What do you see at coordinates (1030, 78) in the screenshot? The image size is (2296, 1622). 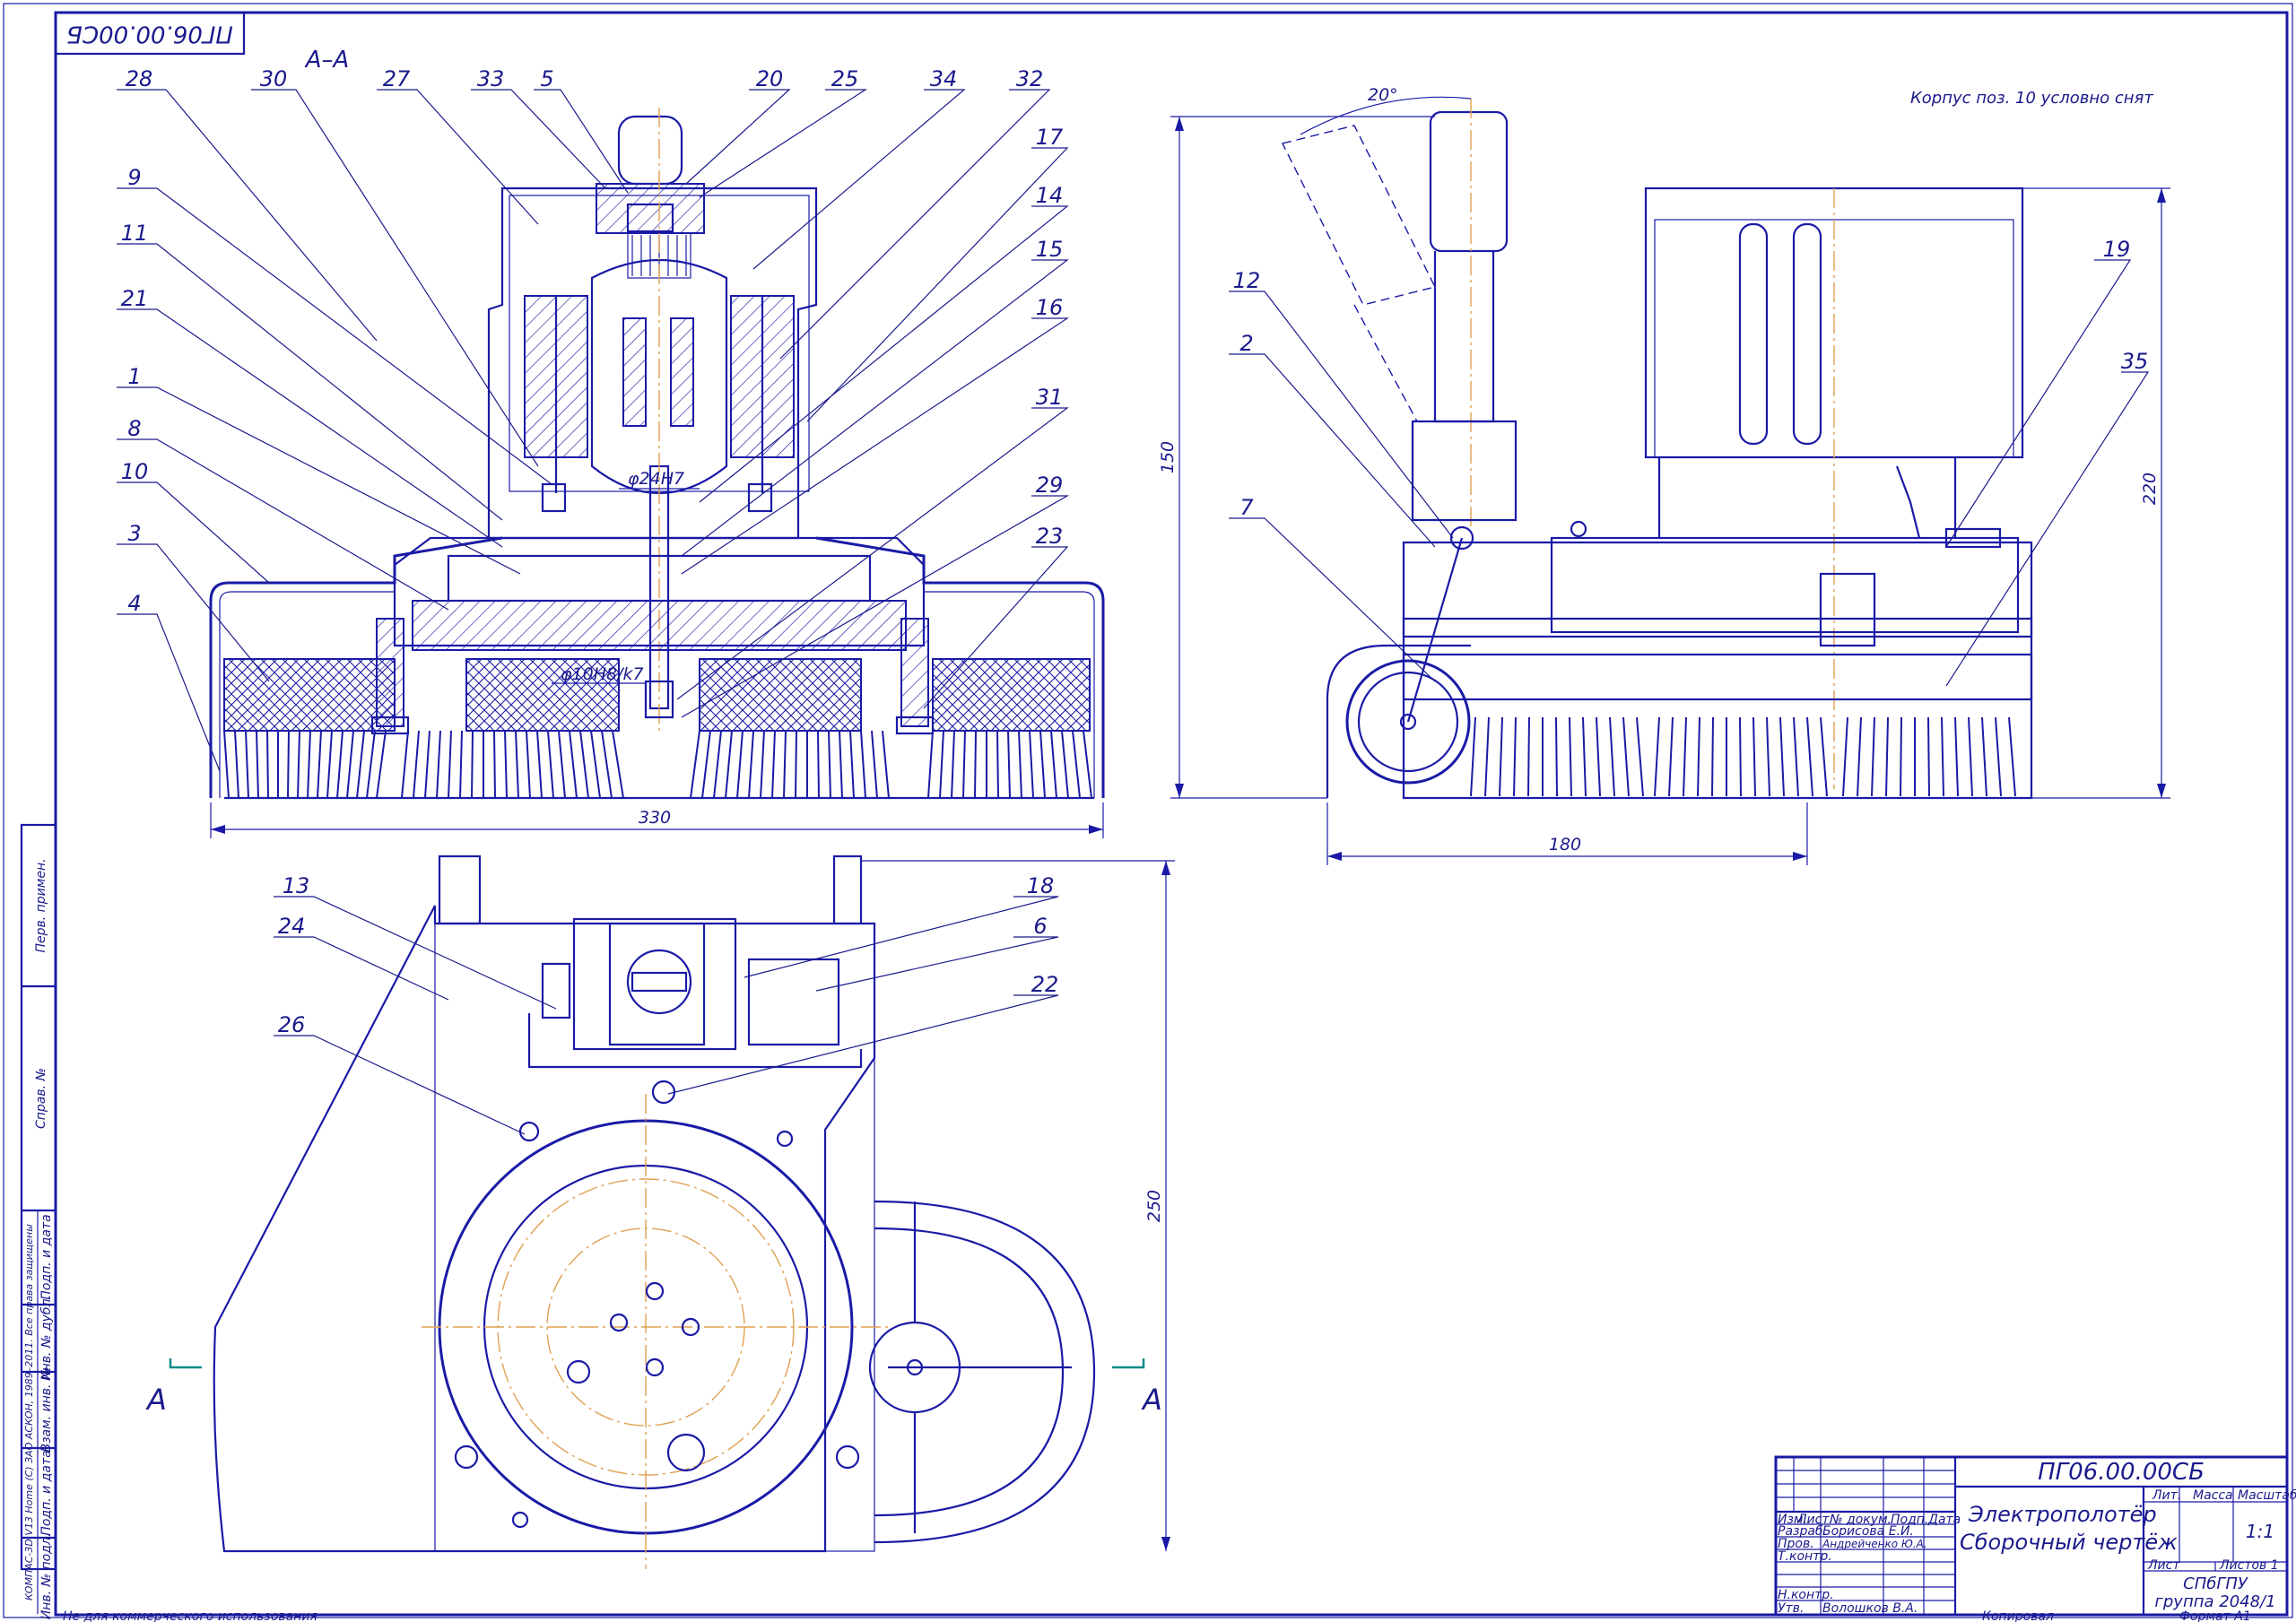 I see `pos-32: 32` at bounding box center [1030, 78].